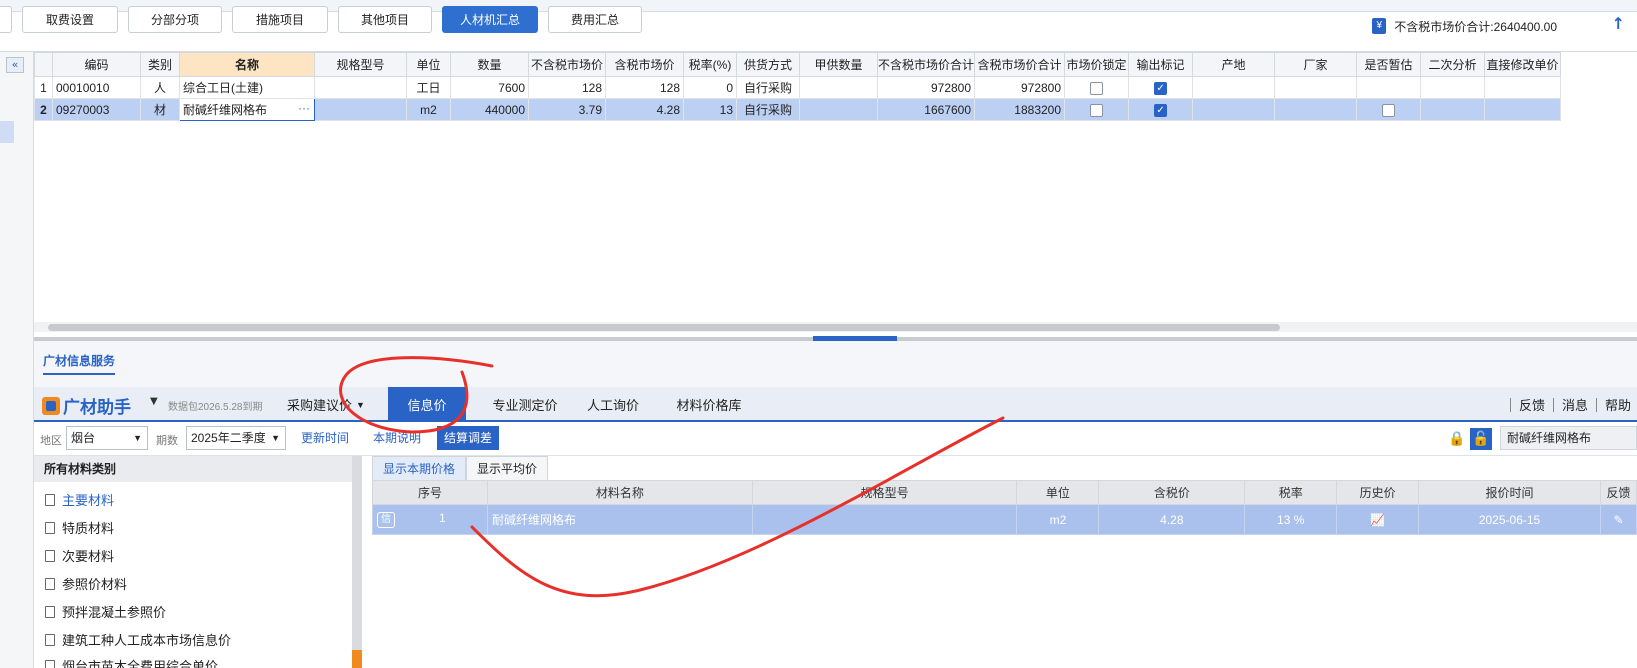  What do you see at coordinates (325, 438) in the screenshot?
I see `update-time-link: 更新时间` at bounding box center [325, 438].